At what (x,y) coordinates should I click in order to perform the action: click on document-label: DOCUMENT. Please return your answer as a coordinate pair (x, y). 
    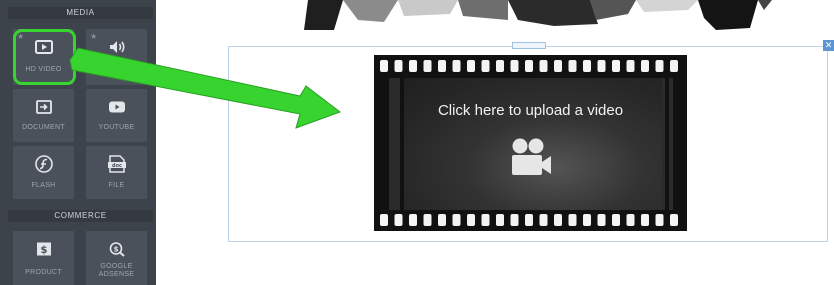
    Looking at the image, I should click on (43, 127).